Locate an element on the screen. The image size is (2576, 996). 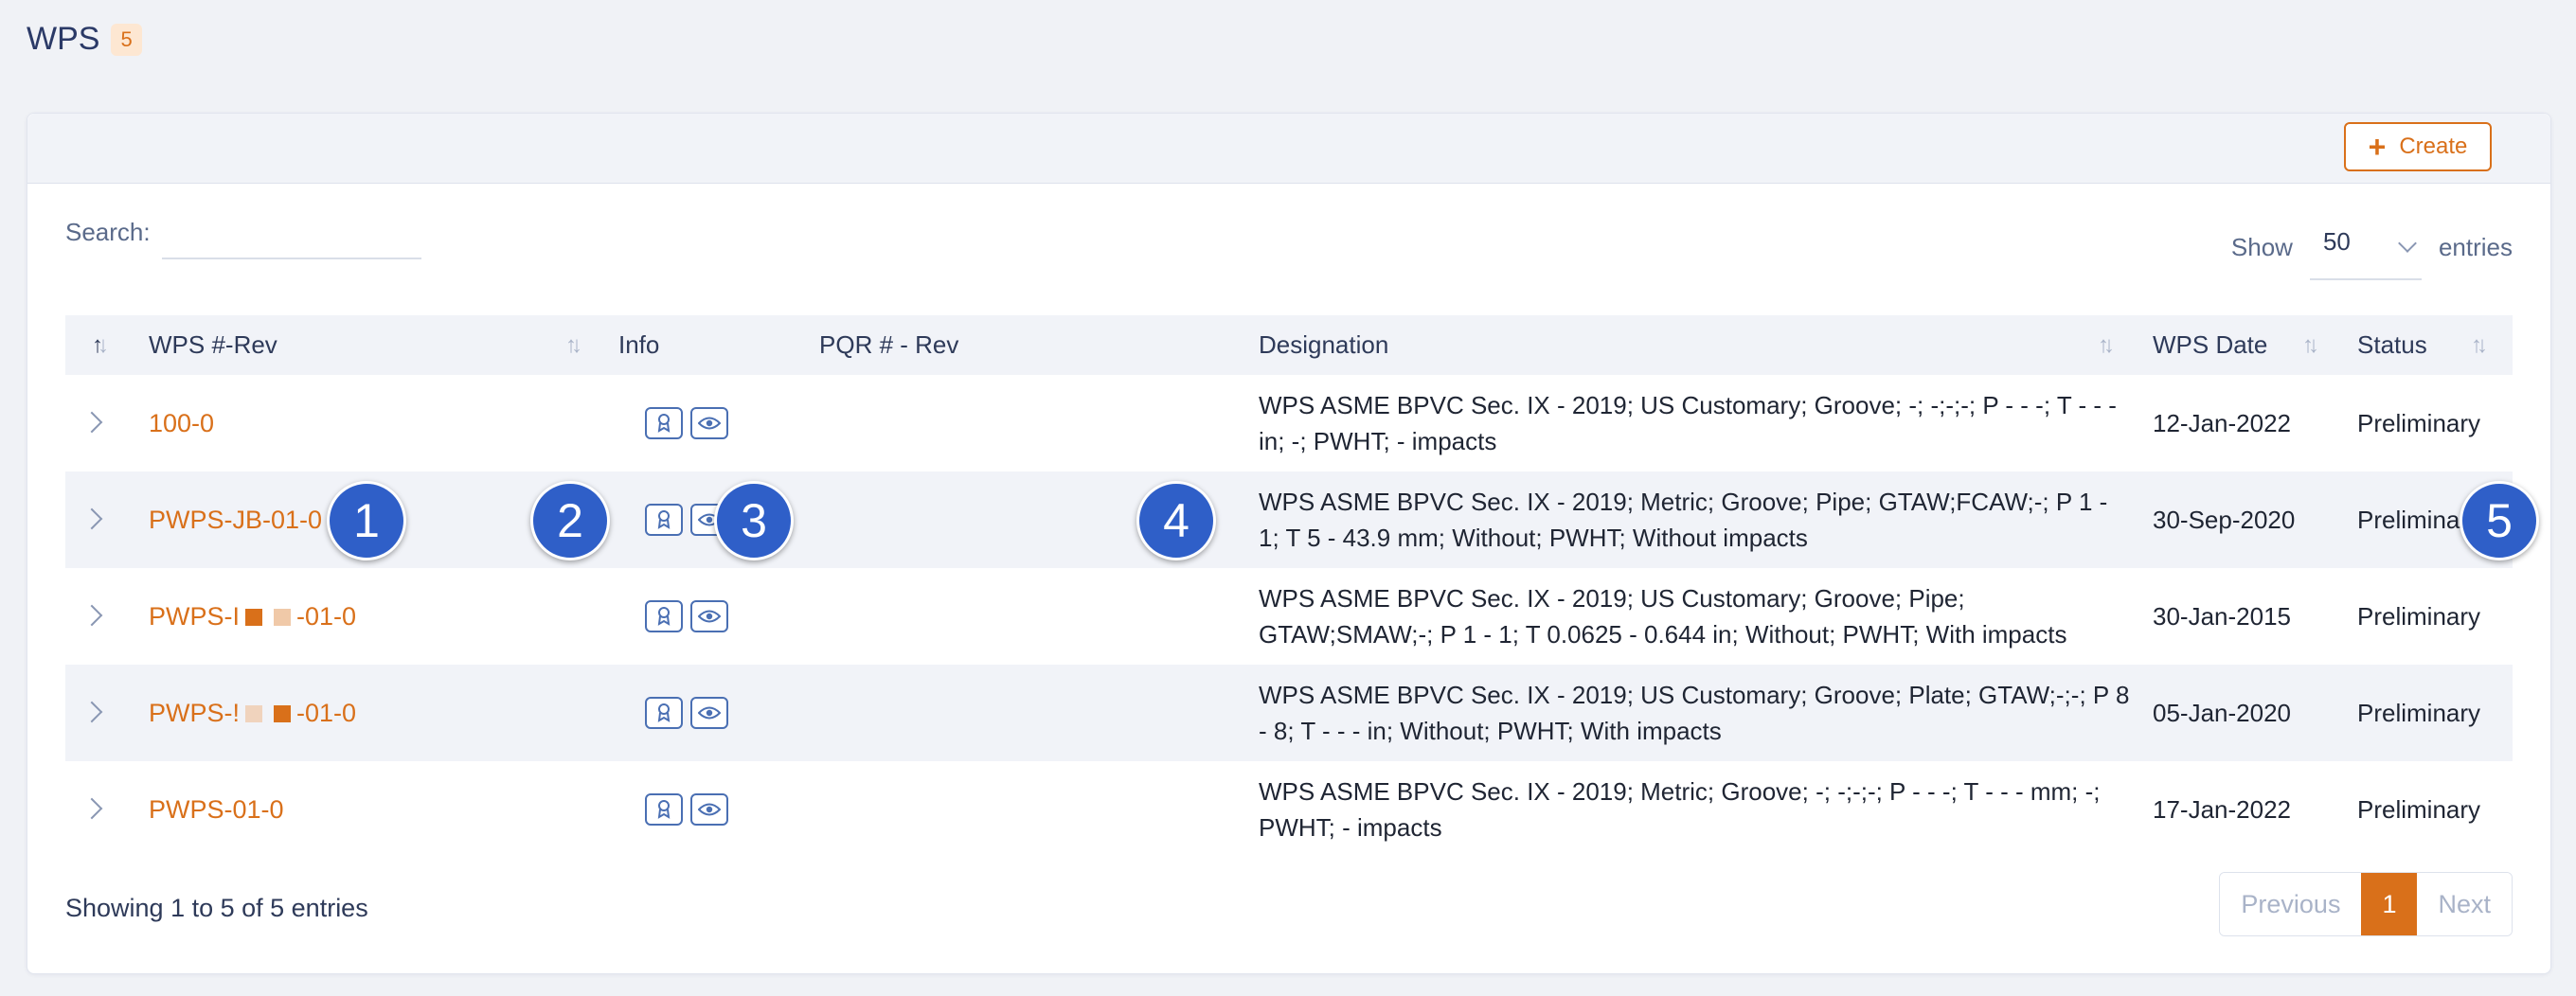
annotation-marker: 5 is located at coordinates (2499, 520).